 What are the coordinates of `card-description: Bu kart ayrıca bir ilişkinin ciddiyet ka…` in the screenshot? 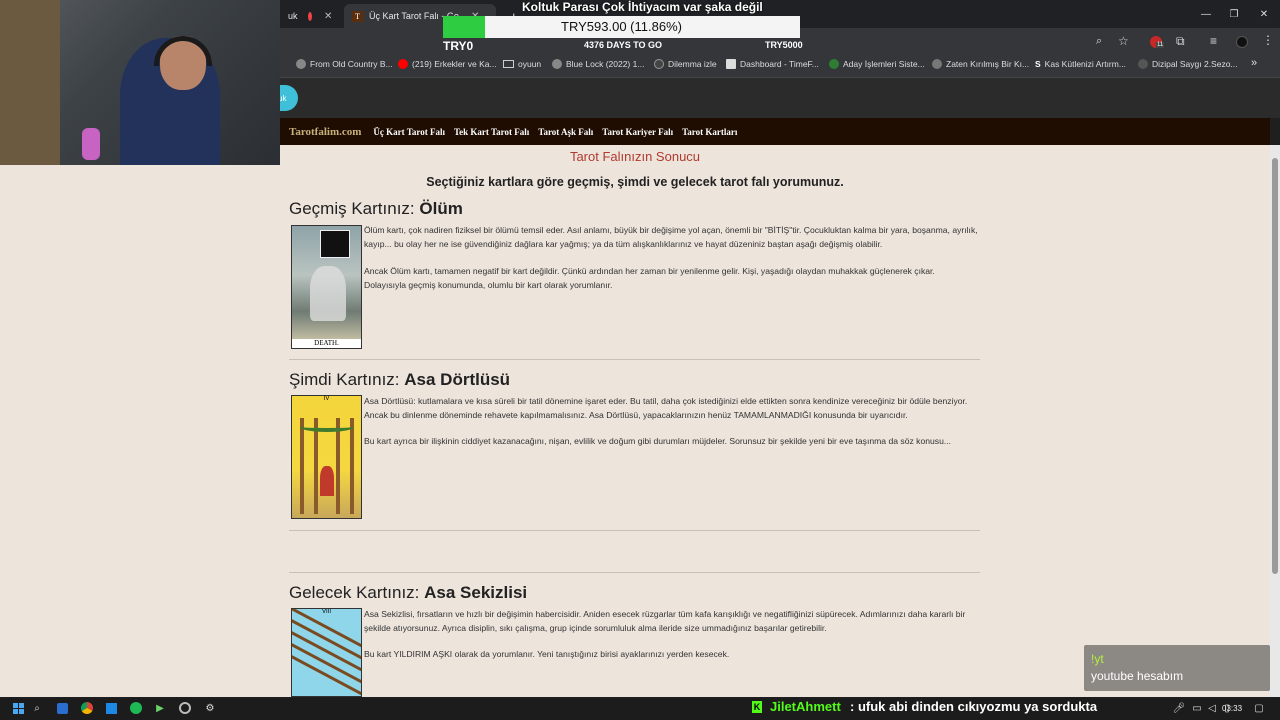 It's located at (658, 441).